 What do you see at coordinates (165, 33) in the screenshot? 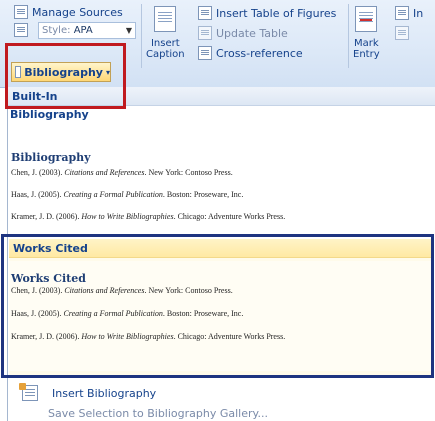
I see `insert-caption-button: Insert Caption` at bounding box center [165, 33].